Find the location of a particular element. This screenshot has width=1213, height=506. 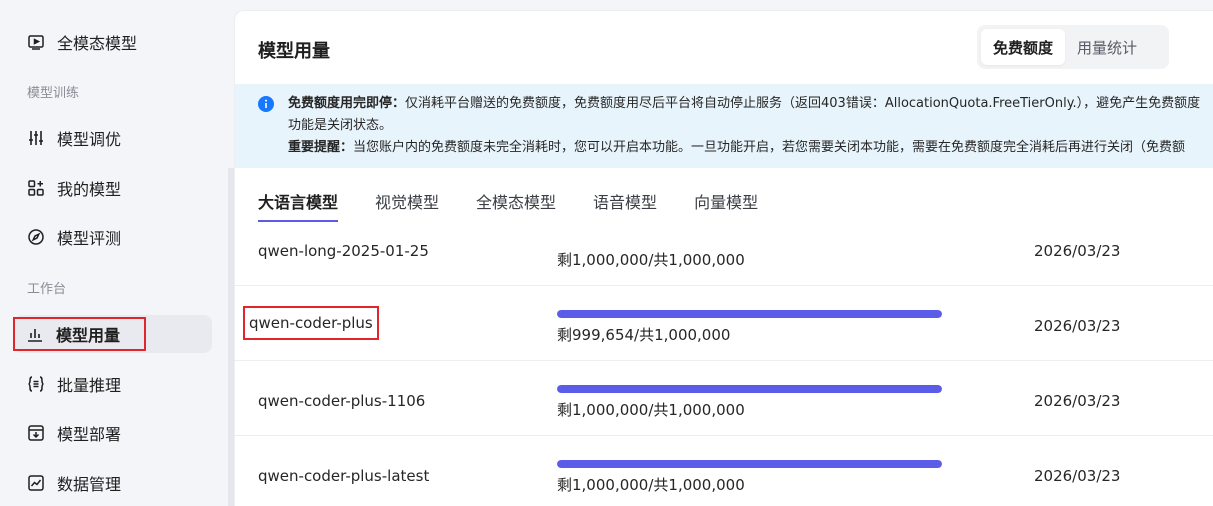

segment-usage-stats: 用量统计 is located at coordinates (1107, 47).